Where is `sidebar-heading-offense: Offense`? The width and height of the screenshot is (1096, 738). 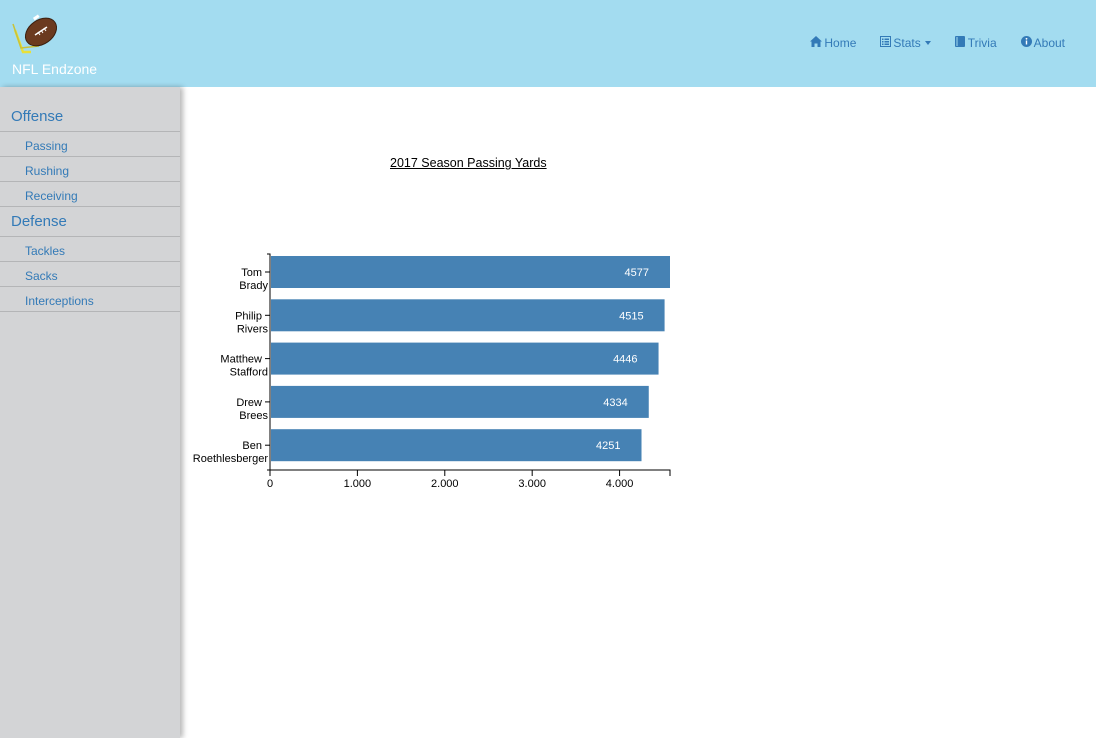
sidebar-heading-offense: Offense is located at coordinates (90, 109).